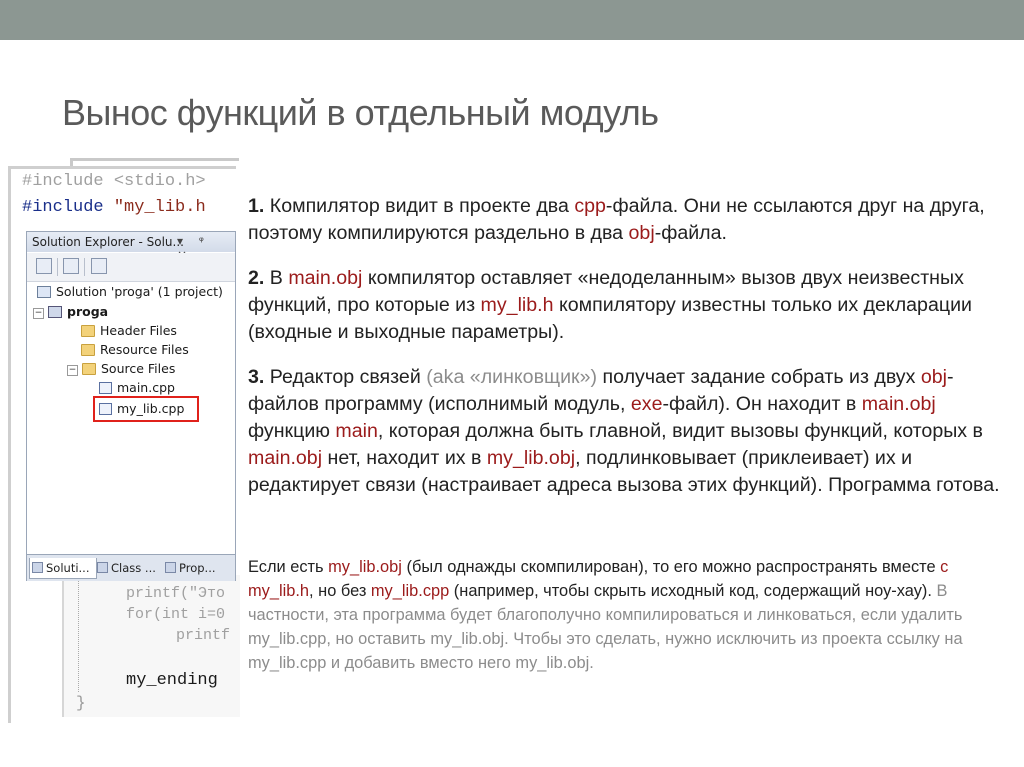  What do you see at coordinates (105, 388) in the screenshot?
I see `cpp-file-icon` at bounding box center [105, 388].